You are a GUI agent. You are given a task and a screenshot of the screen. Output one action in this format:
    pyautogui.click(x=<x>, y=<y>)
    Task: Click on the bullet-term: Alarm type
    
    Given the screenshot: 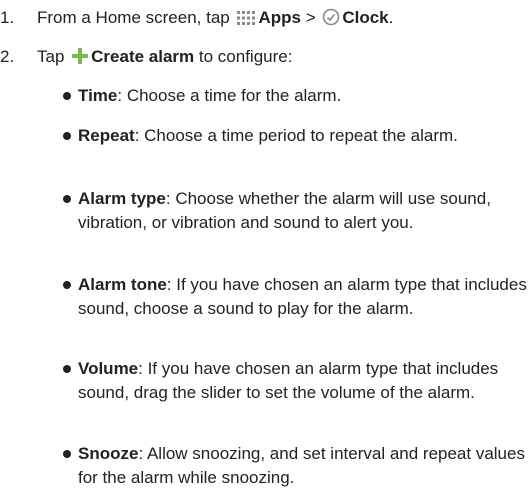 What is the action you would take?
    pyautogui.click(x=122, y=198)
    